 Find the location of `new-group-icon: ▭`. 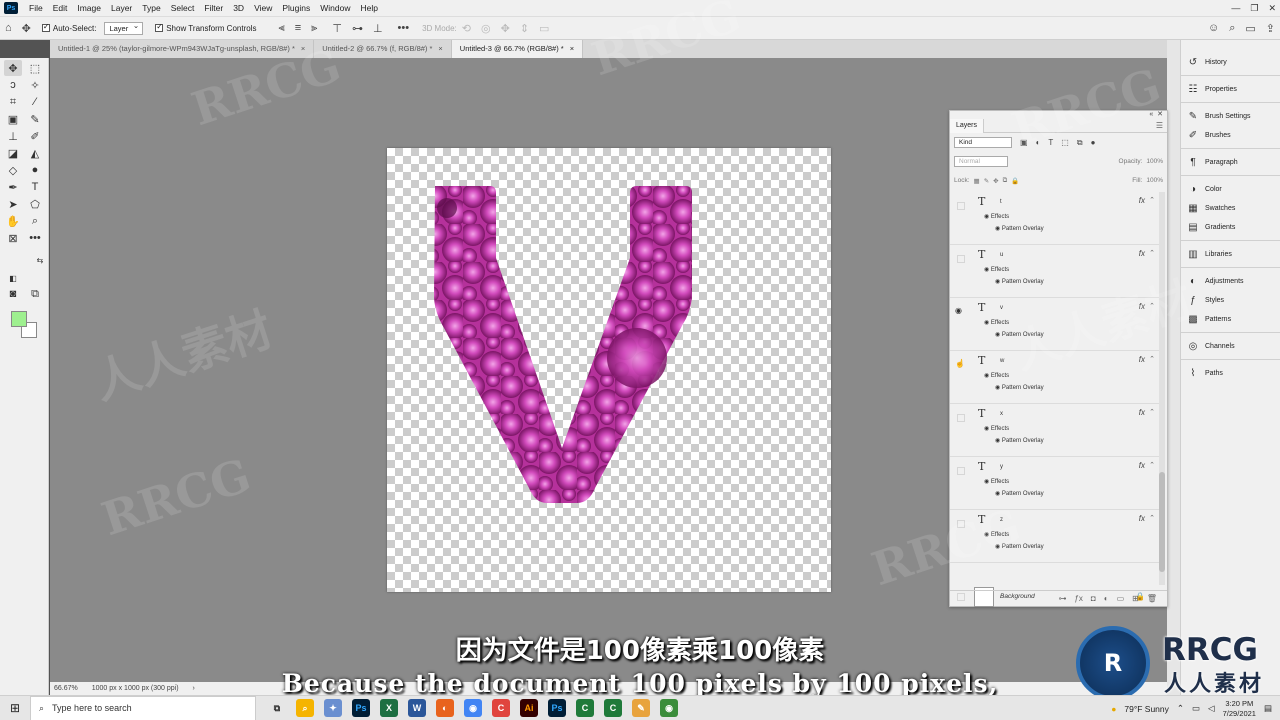

new-group-icon: ▭ is located at coordinates (1121, 598).